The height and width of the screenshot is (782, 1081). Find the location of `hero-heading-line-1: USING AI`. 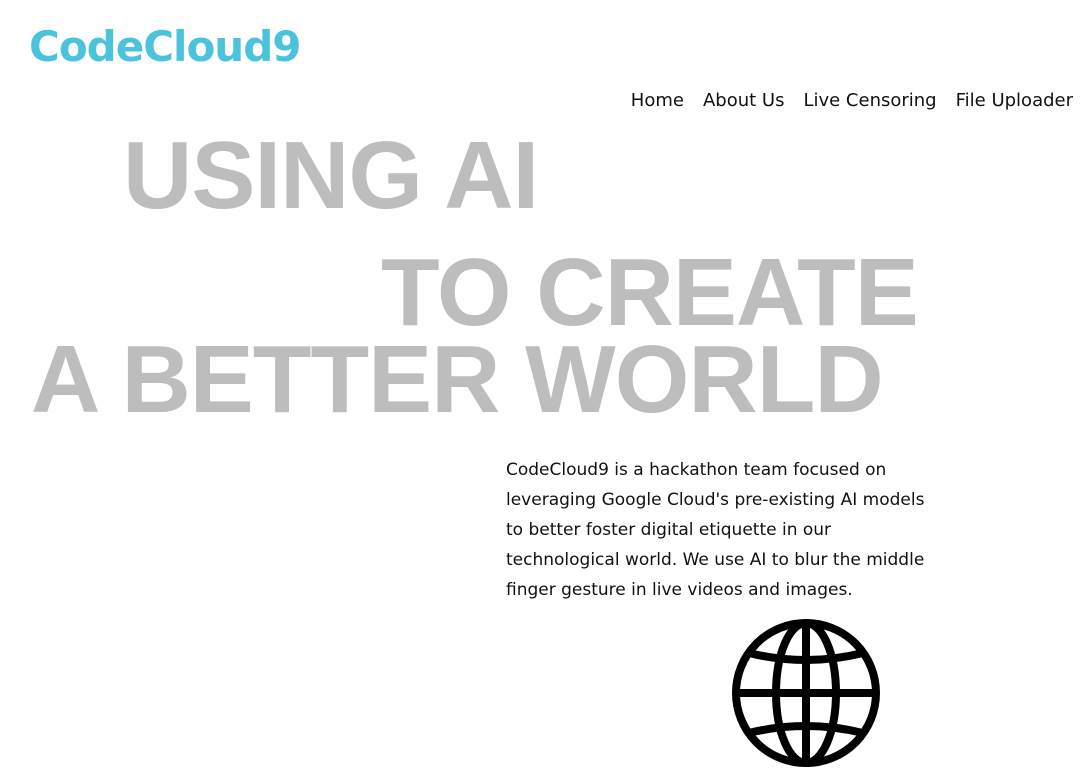

hero-heading-line-1: USING AI is located at coordinates (331, 175).